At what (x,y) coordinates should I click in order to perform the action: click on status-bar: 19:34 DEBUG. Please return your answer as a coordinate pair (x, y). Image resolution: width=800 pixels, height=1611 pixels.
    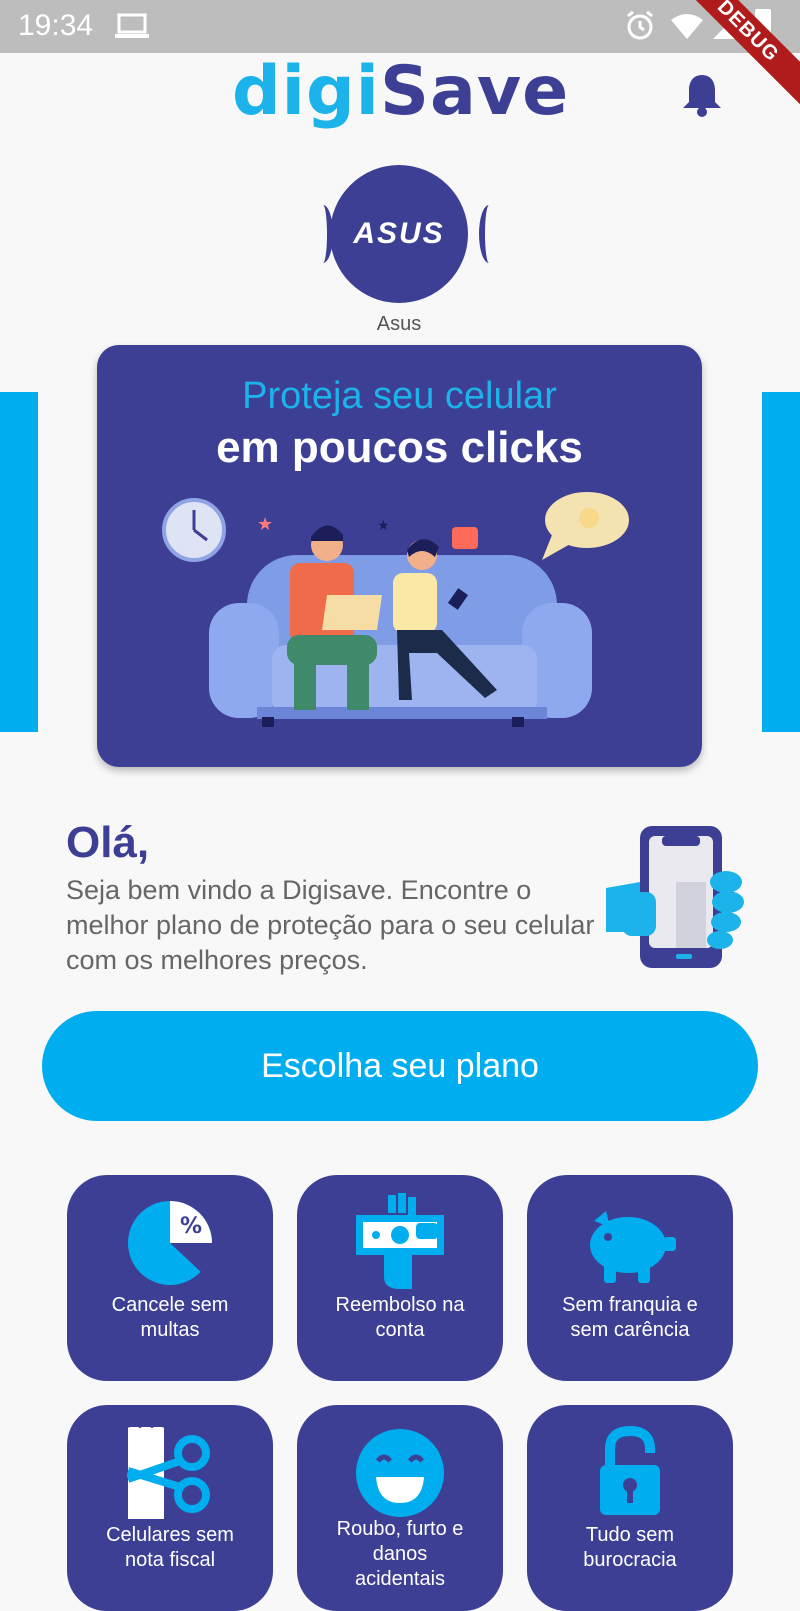
    Looking at the image, I should click on (400, 56).